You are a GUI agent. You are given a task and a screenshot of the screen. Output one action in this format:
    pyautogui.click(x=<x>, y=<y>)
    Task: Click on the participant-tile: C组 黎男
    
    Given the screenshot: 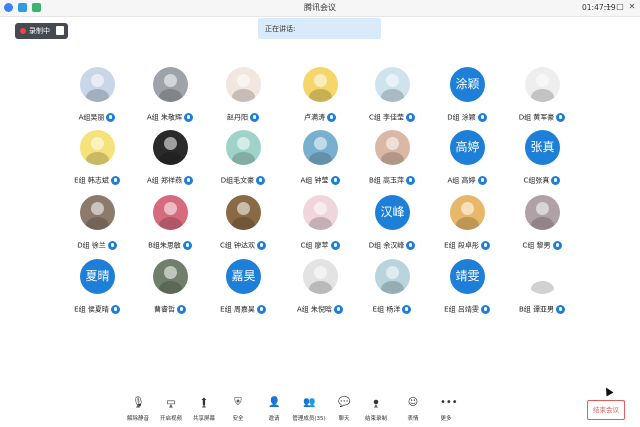 What is the action you would take?
    pyautogui.click(x=542, y=227)
    